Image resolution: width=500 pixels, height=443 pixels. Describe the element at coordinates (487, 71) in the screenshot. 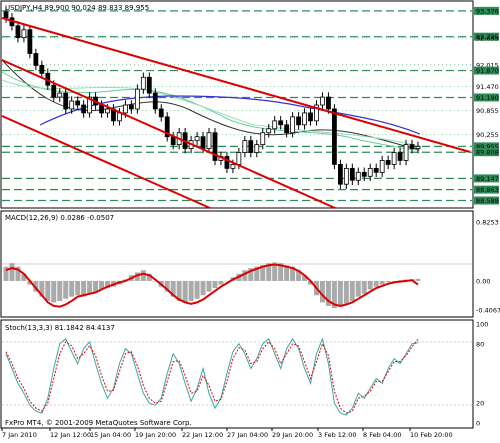

I see `price-axis-label: 91.870` at that location.